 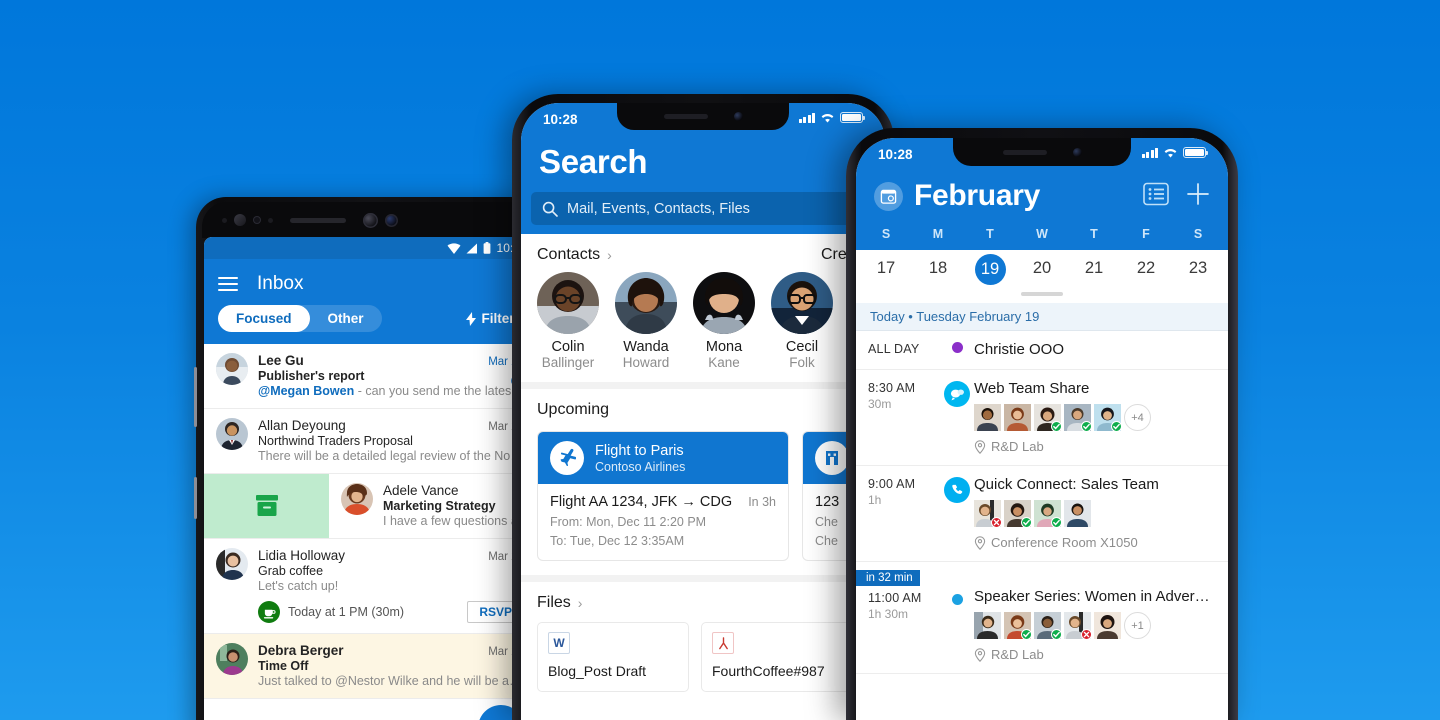 I want to click on front-camera-icon, so click(x=738, y=116).